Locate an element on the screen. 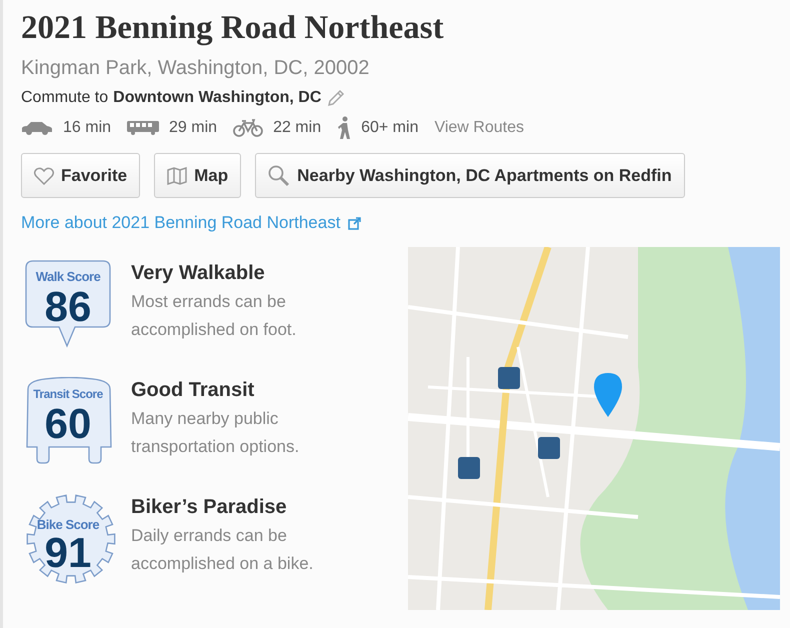 The height and width of the screenshot is (628, 790). score-label: Transit Score is located at coordinates (68, 394).